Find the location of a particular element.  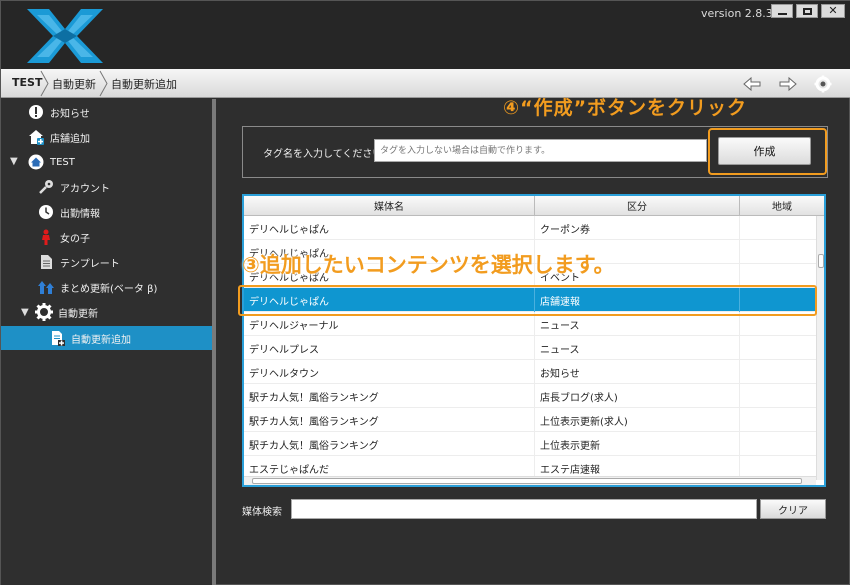

table-row: 駅チカ人気！風俗ランキング 店長ブログ(求人) is located at coordinates (530, 396).